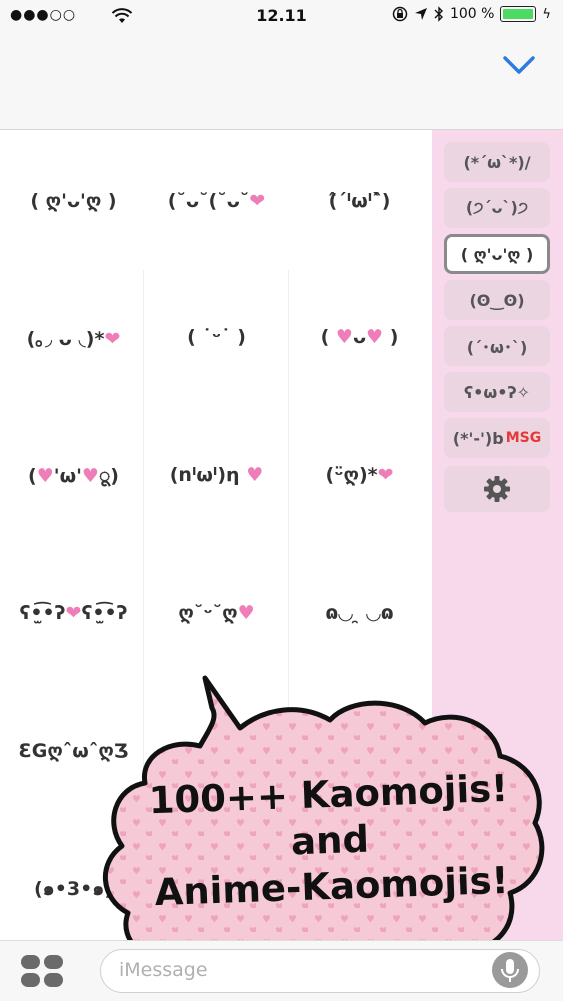 The image size is (563, 1001). Describe the element at coordinates (518, 14) in the screenshot. I see `battery-icon` at that location.